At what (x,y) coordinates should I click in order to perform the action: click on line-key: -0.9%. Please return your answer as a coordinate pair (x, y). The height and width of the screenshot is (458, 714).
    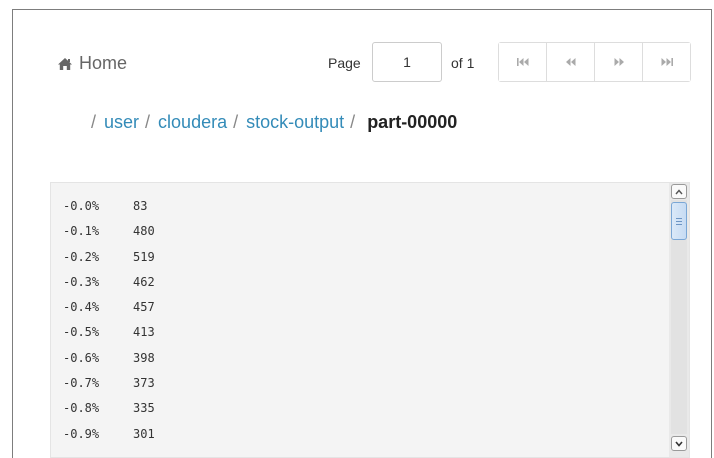
    Looking at the image, I should click on (81, 433).